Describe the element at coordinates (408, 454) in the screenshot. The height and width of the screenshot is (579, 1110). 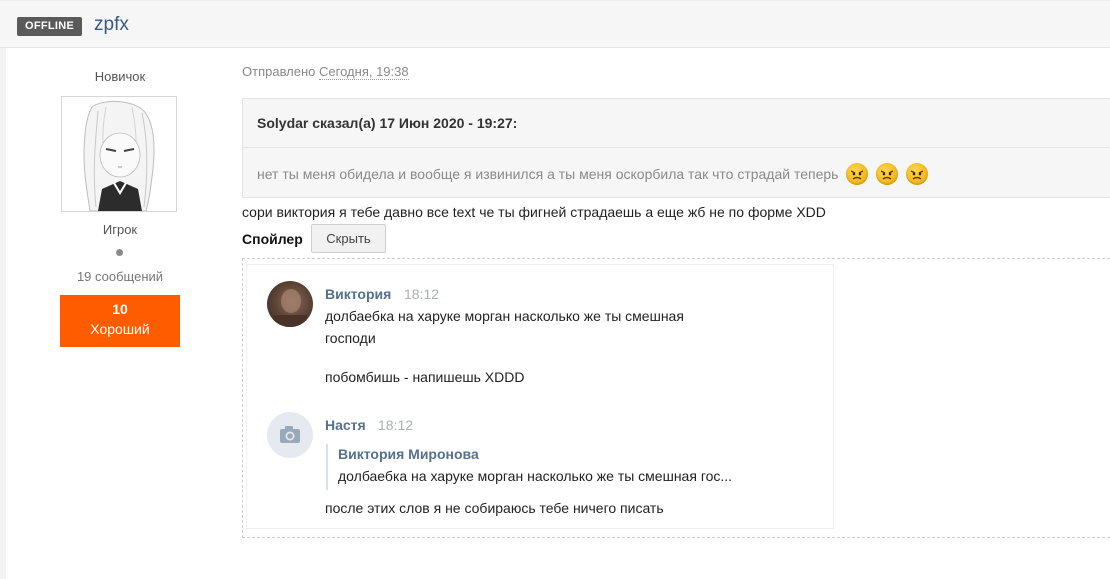
I see `forwarded-author: Виктория Миронова` at that location.